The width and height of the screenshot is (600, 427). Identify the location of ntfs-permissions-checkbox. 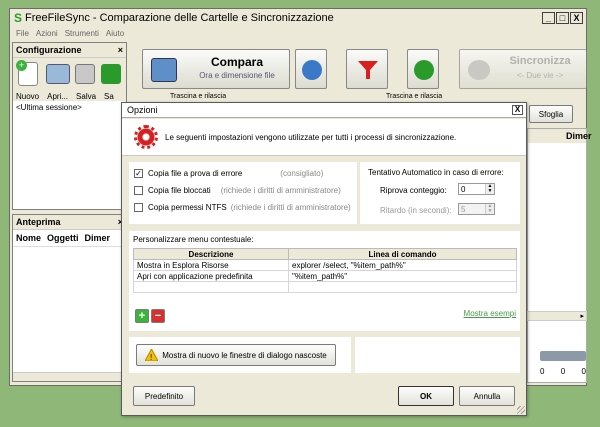
(138, 207).